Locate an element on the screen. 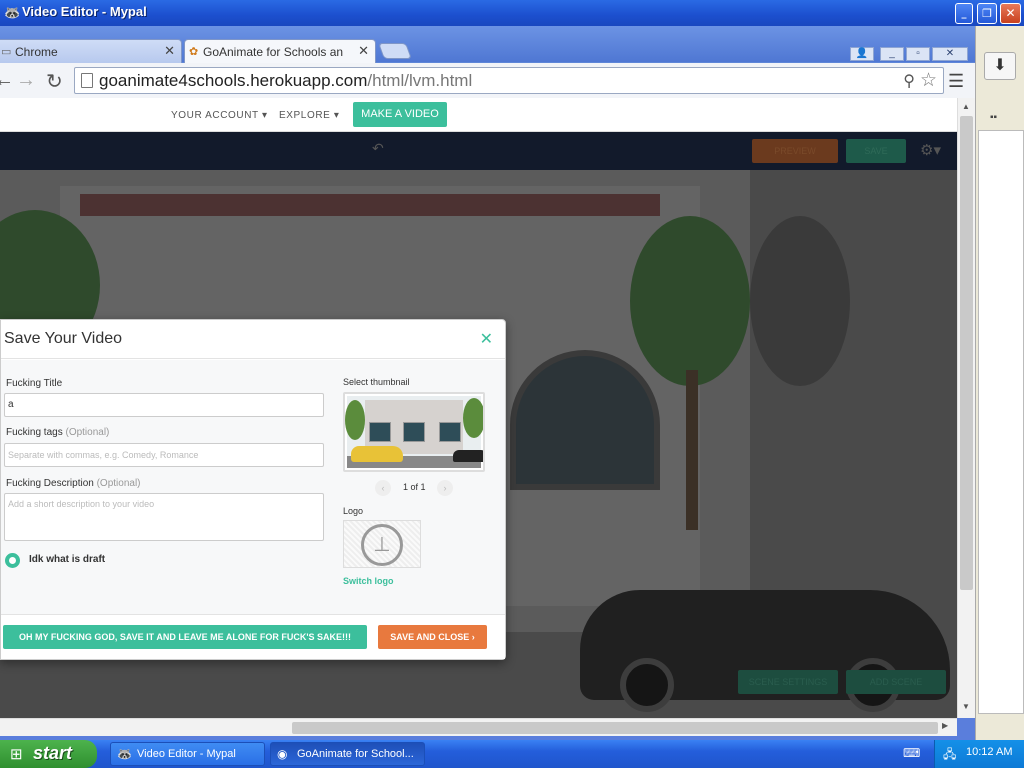 The height and width of the screenshot is (768, 1024). close-window-button: ✕ is located at coordinates (1010, 13).